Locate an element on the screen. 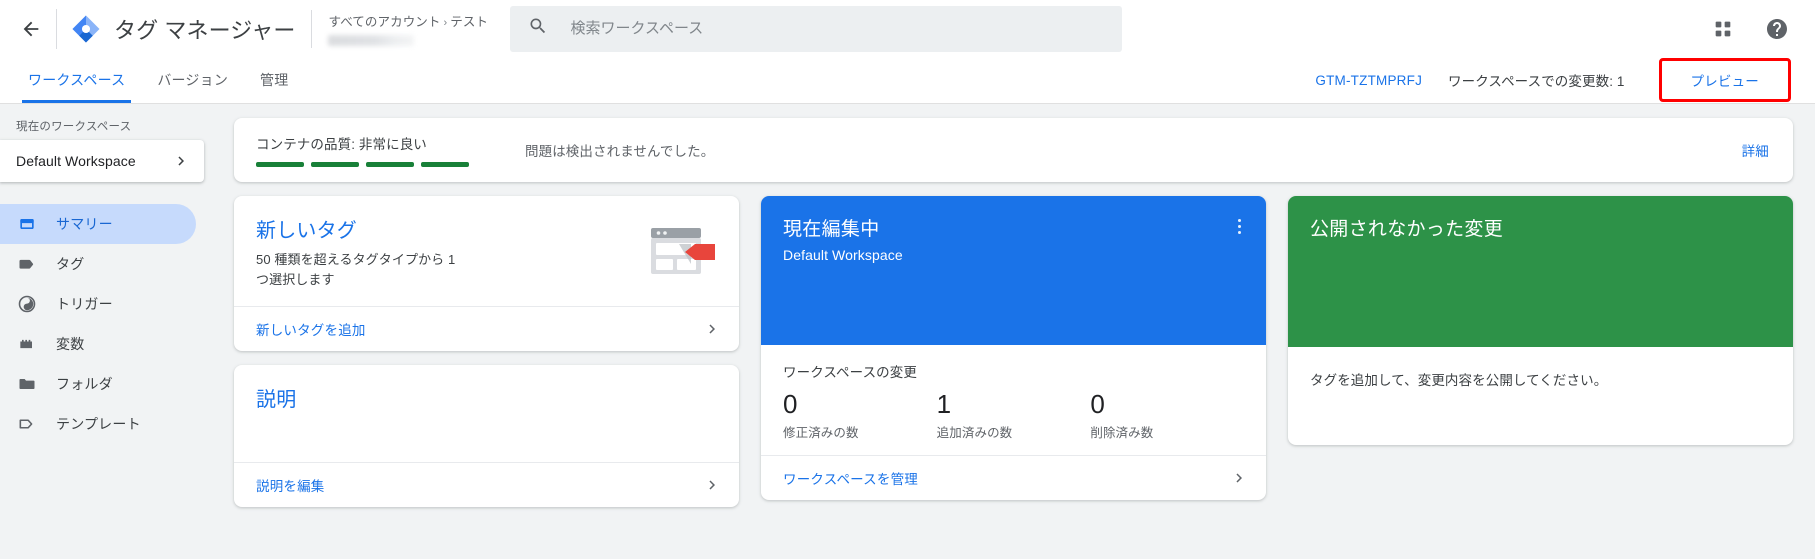  search-bar is located at coordinates (816, 28).